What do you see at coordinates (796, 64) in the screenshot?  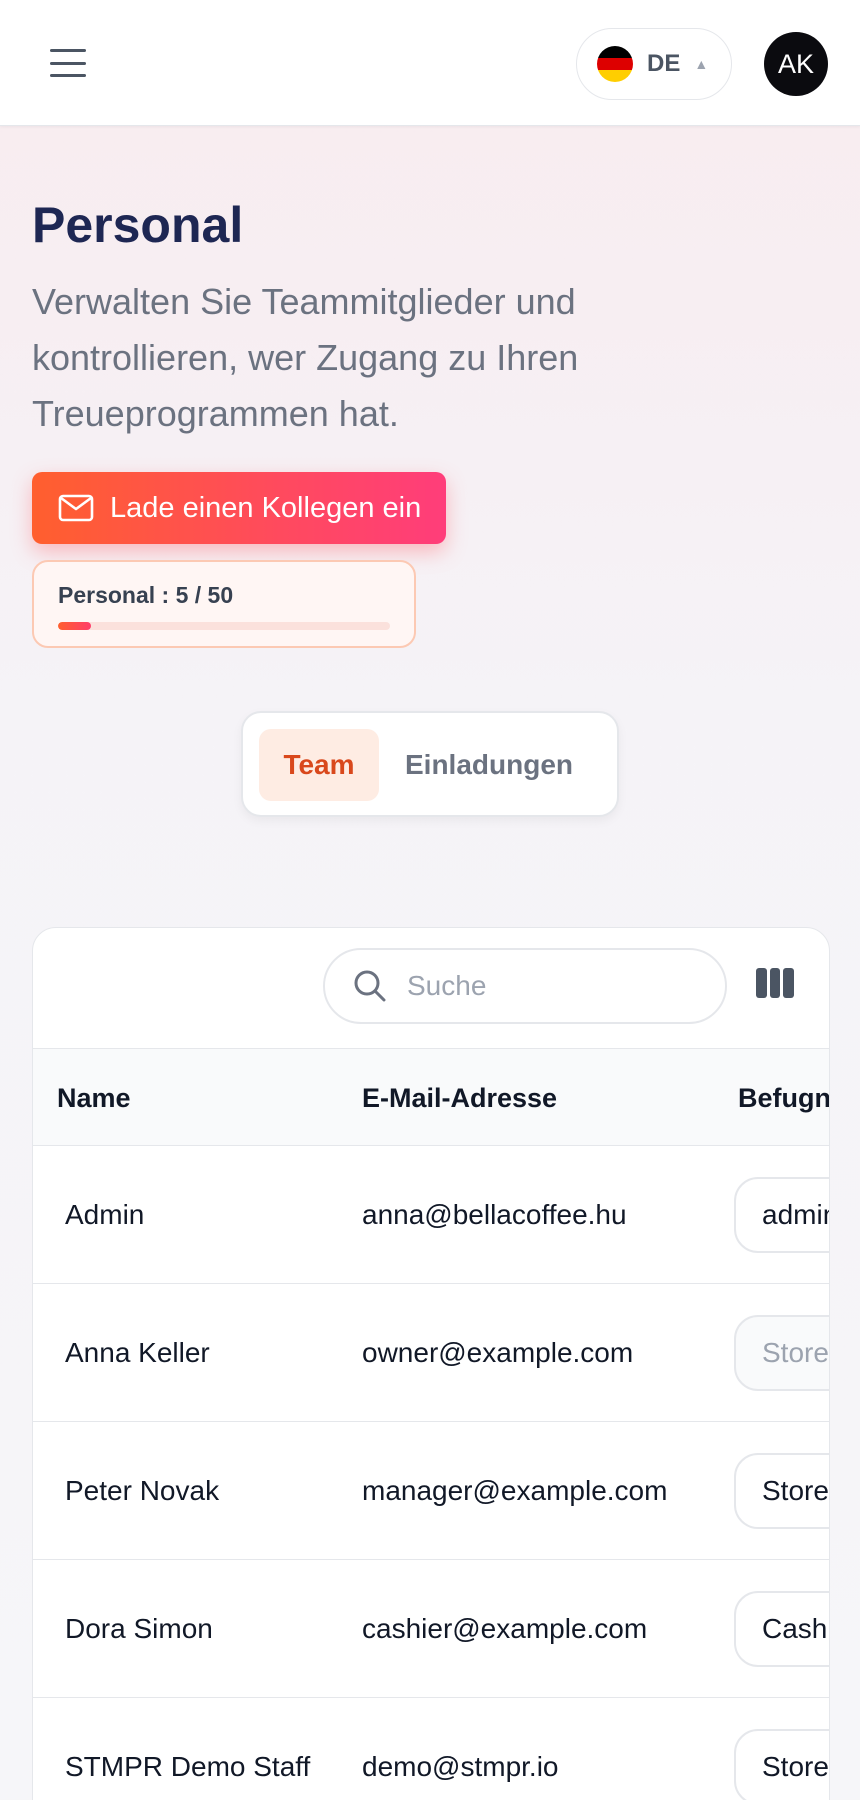 I see `user-avatar: AK` at bounding box center [796, 64].